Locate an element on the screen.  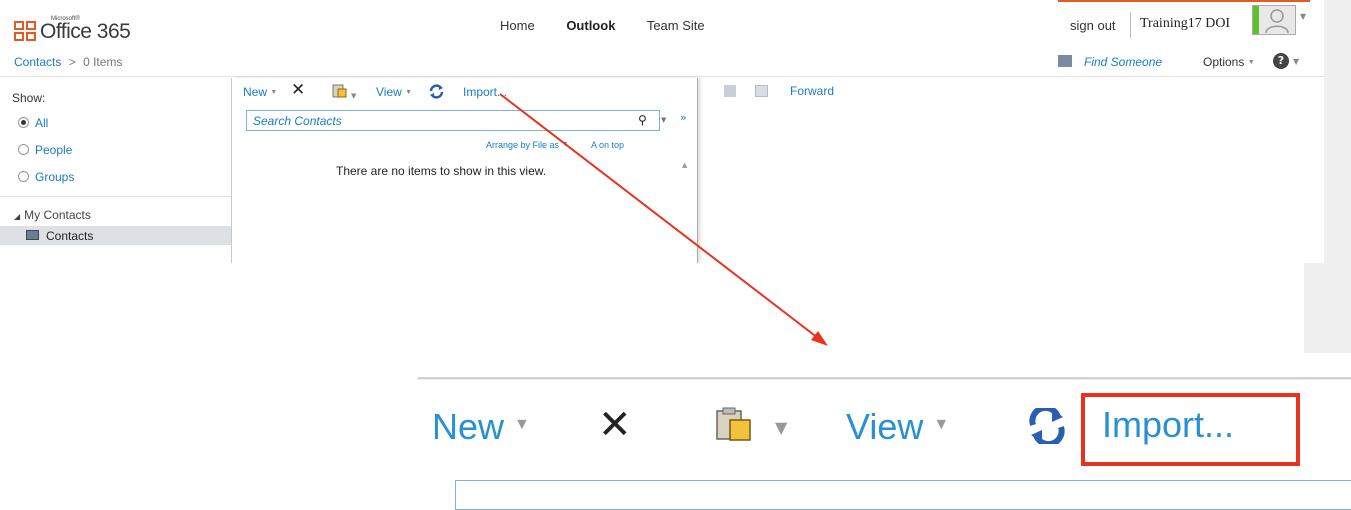
filter-groups: Groups is located at coordinates (46, 177).